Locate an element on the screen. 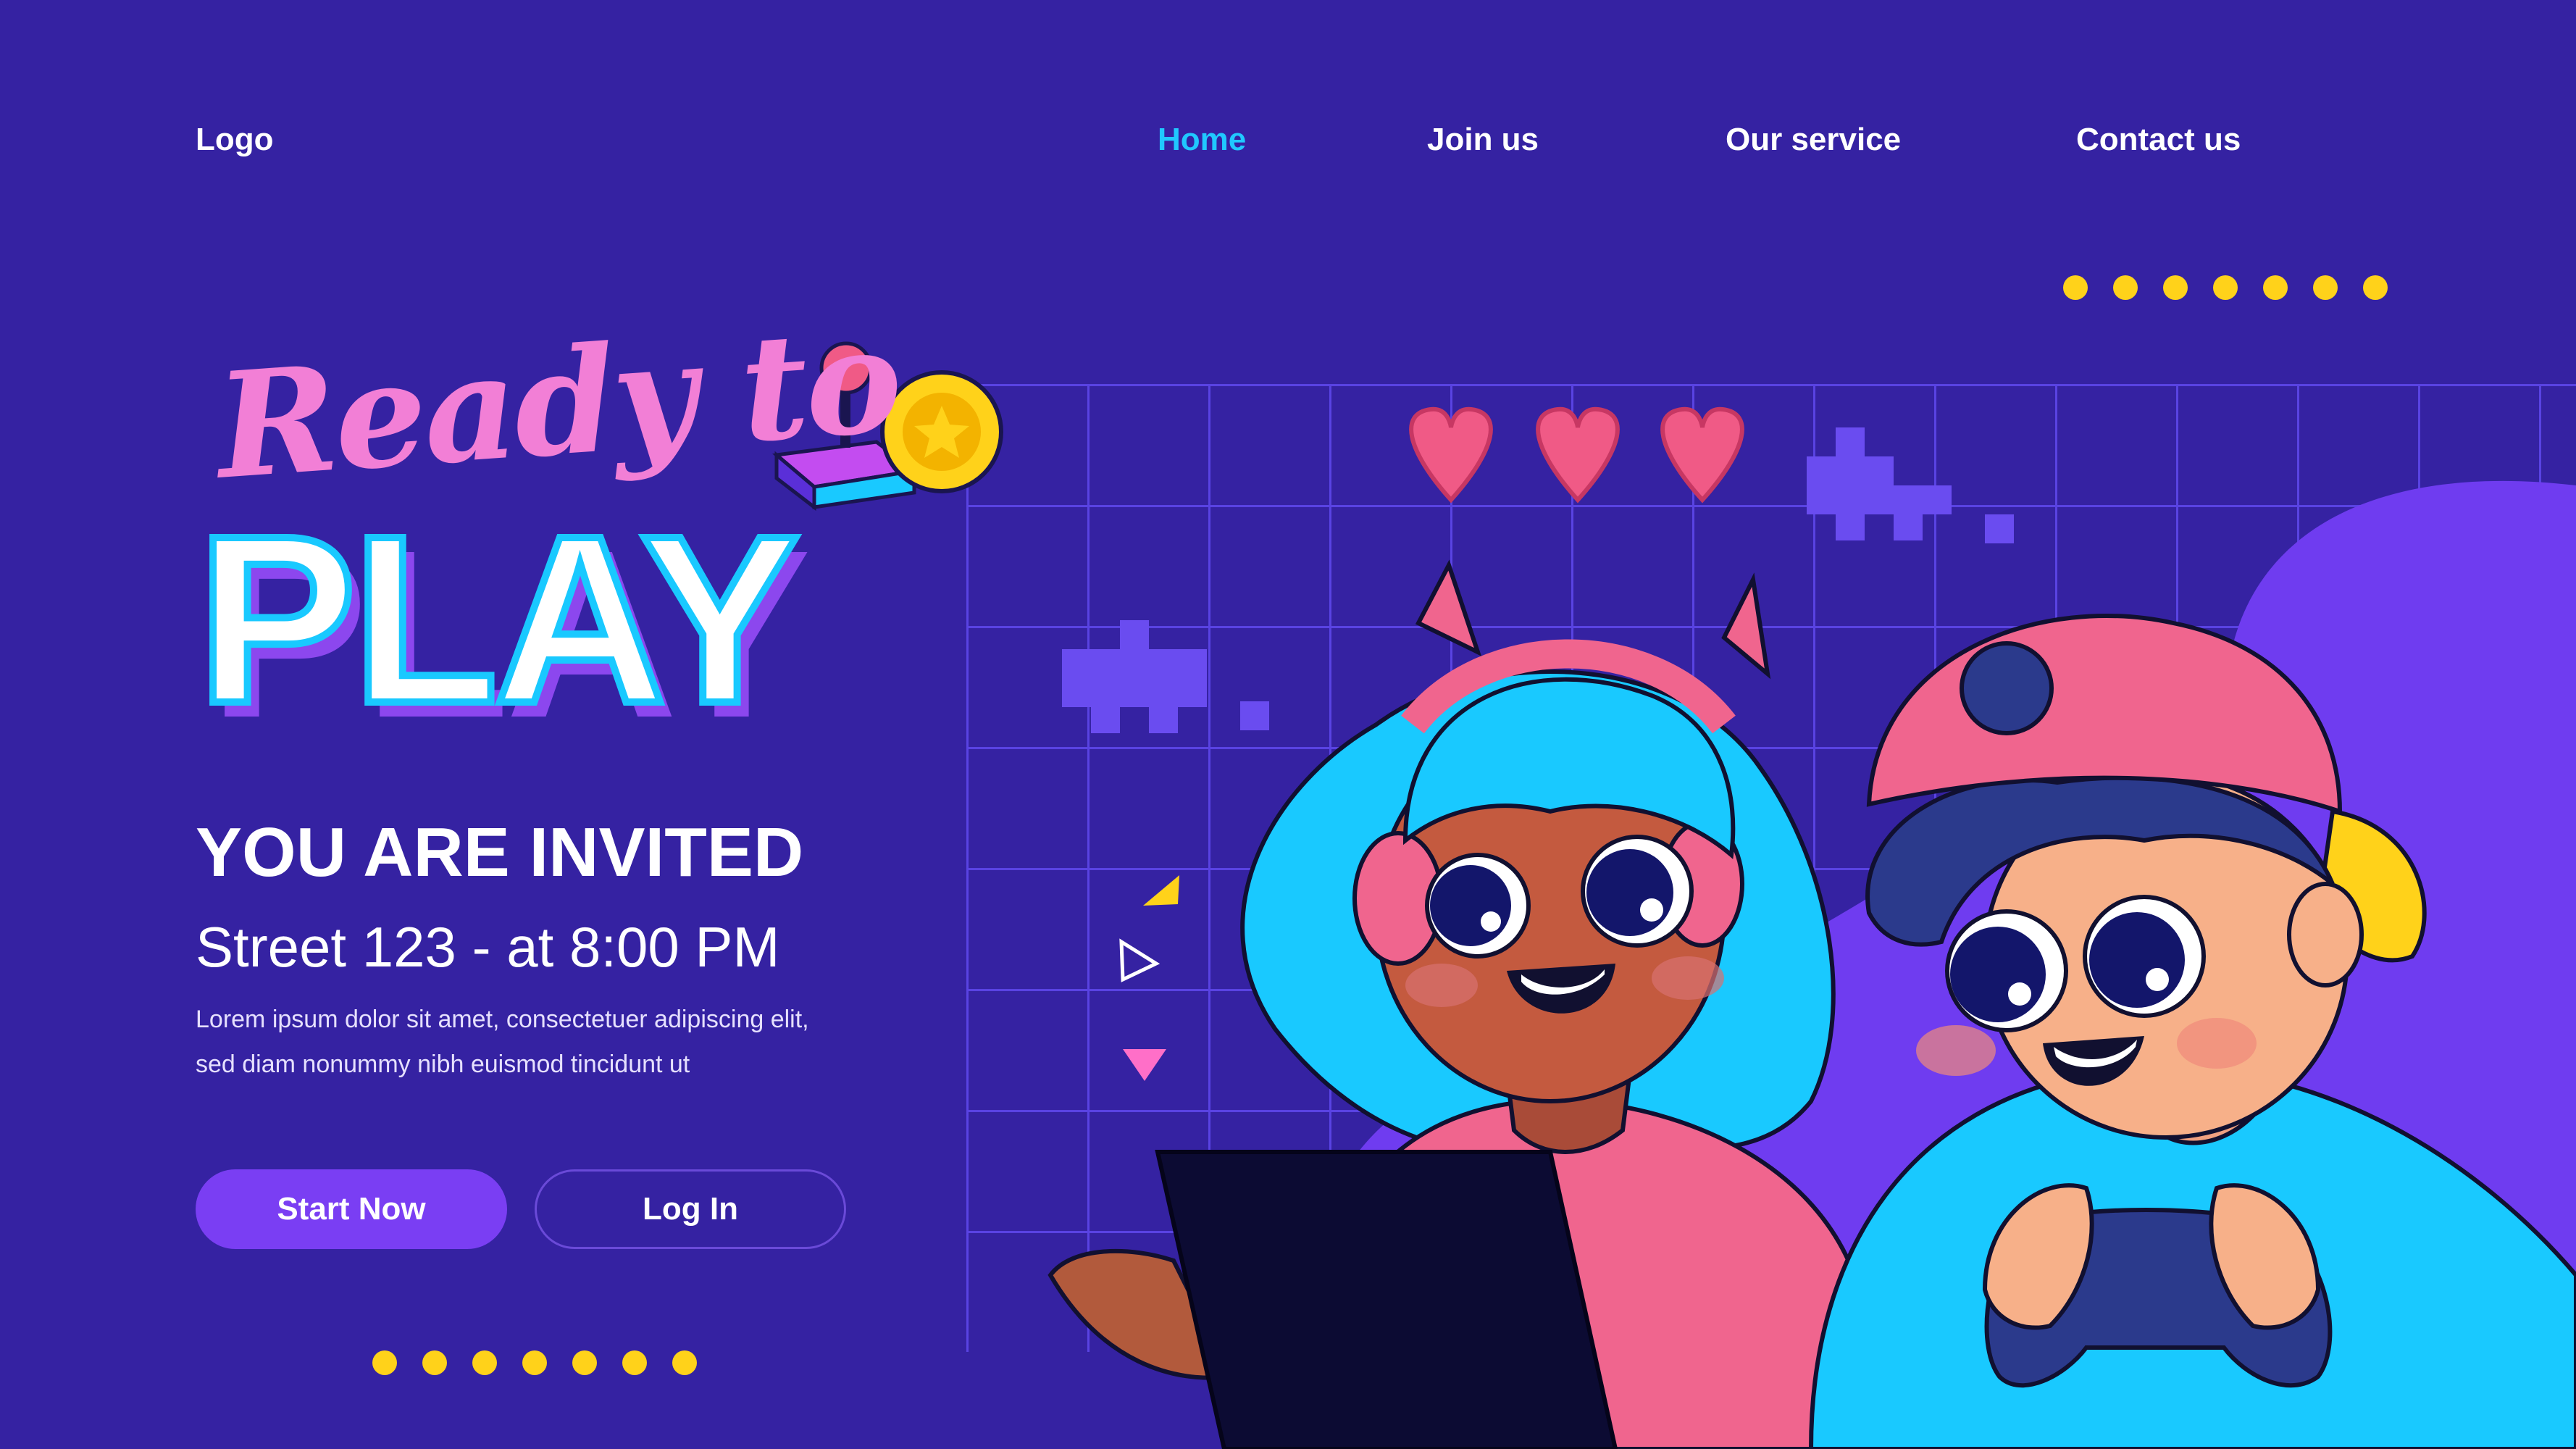  hero-title: PLAY is located at coordinates (498, 619).